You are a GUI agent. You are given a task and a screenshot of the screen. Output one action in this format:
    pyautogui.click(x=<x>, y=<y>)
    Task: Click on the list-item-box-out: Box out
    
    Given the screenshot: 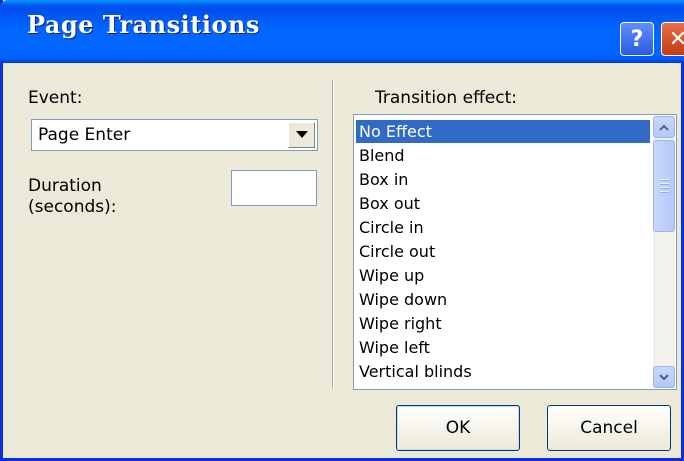 What is the action you would take?
    pyautogui.click(x=503, y=203)
    